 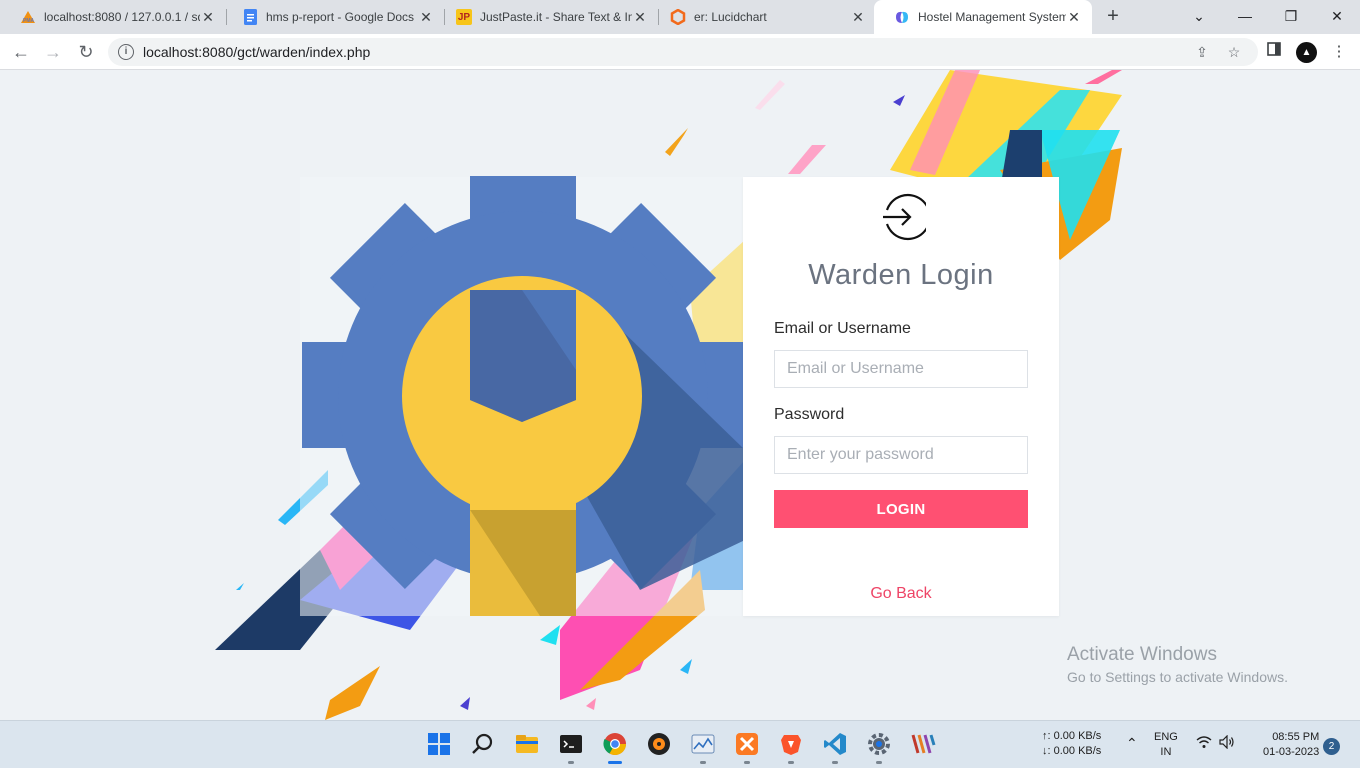 I want to click on url-text: localhost:8080/gct/warden/index.php, so click(x=256, y=52).